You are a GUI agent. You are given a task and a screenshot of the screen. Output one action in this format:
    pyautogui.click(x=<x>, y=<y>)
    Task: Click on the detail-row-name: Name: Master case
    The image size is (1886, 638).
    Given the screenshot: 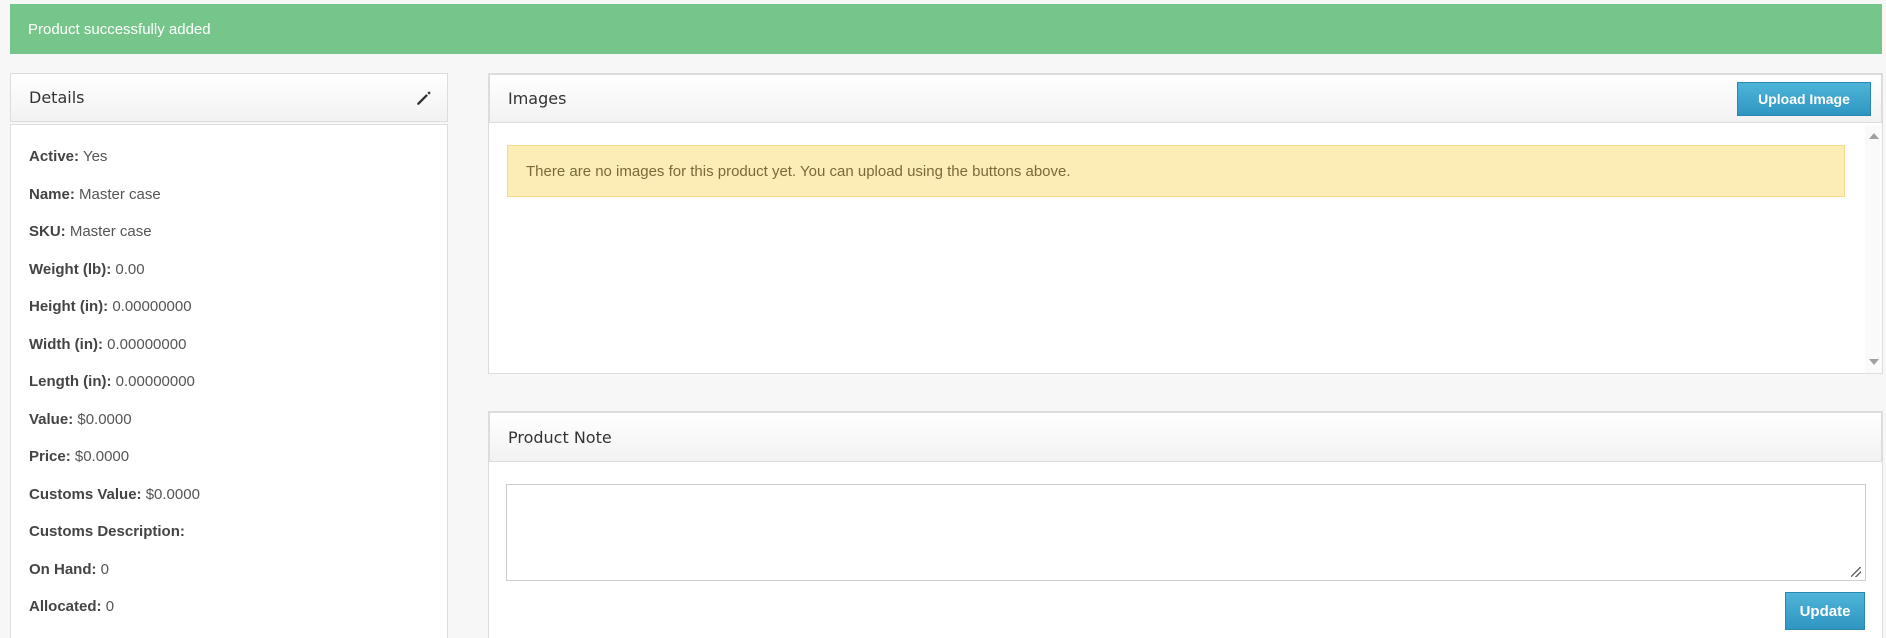 What is the action you would take?
    pyautogui.click(x=95, y=194)
    